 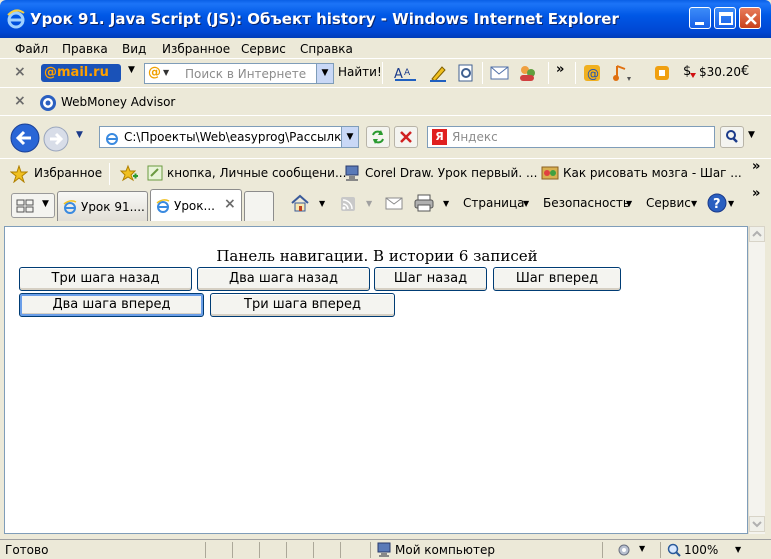 I want to click on favorites-button: Избранное, so click(x=68, y=173).